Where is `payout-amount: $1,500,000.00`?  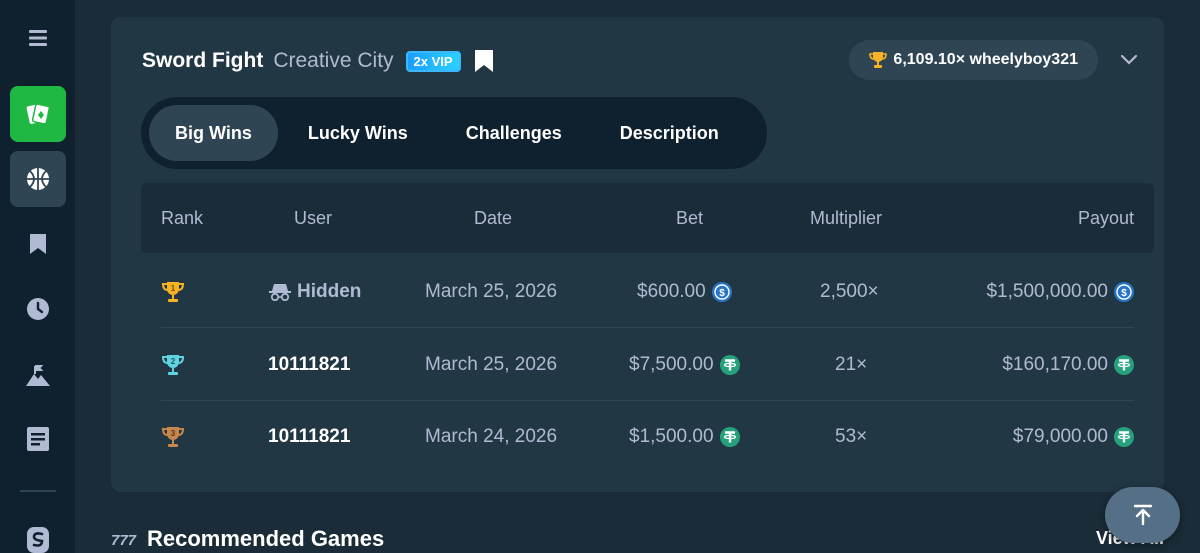 payout-amount: $1,500,000.00 is located at coordinates (1047, 291).